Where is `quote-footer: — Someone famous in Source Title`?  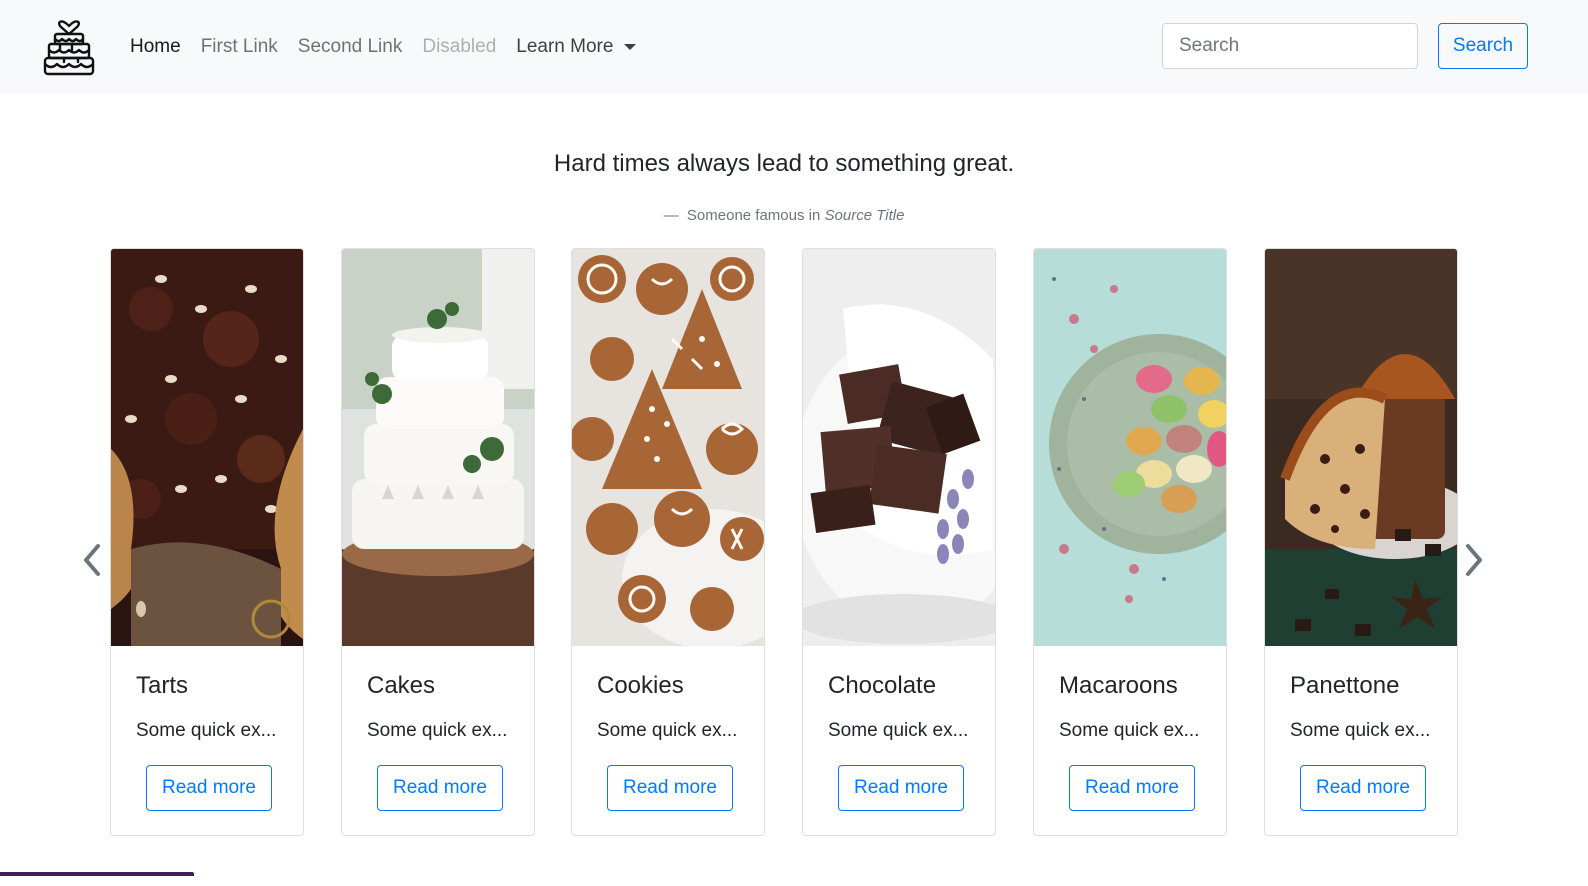
quote-footer: — Someone famous in Source Title is located at coordinates (784, 215).